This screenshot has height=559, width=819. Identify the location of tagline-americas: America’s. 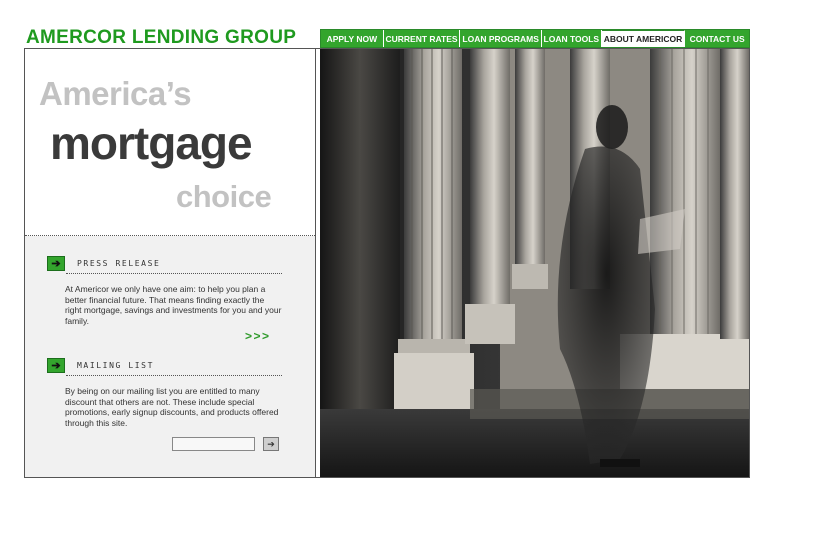
(115, 93).